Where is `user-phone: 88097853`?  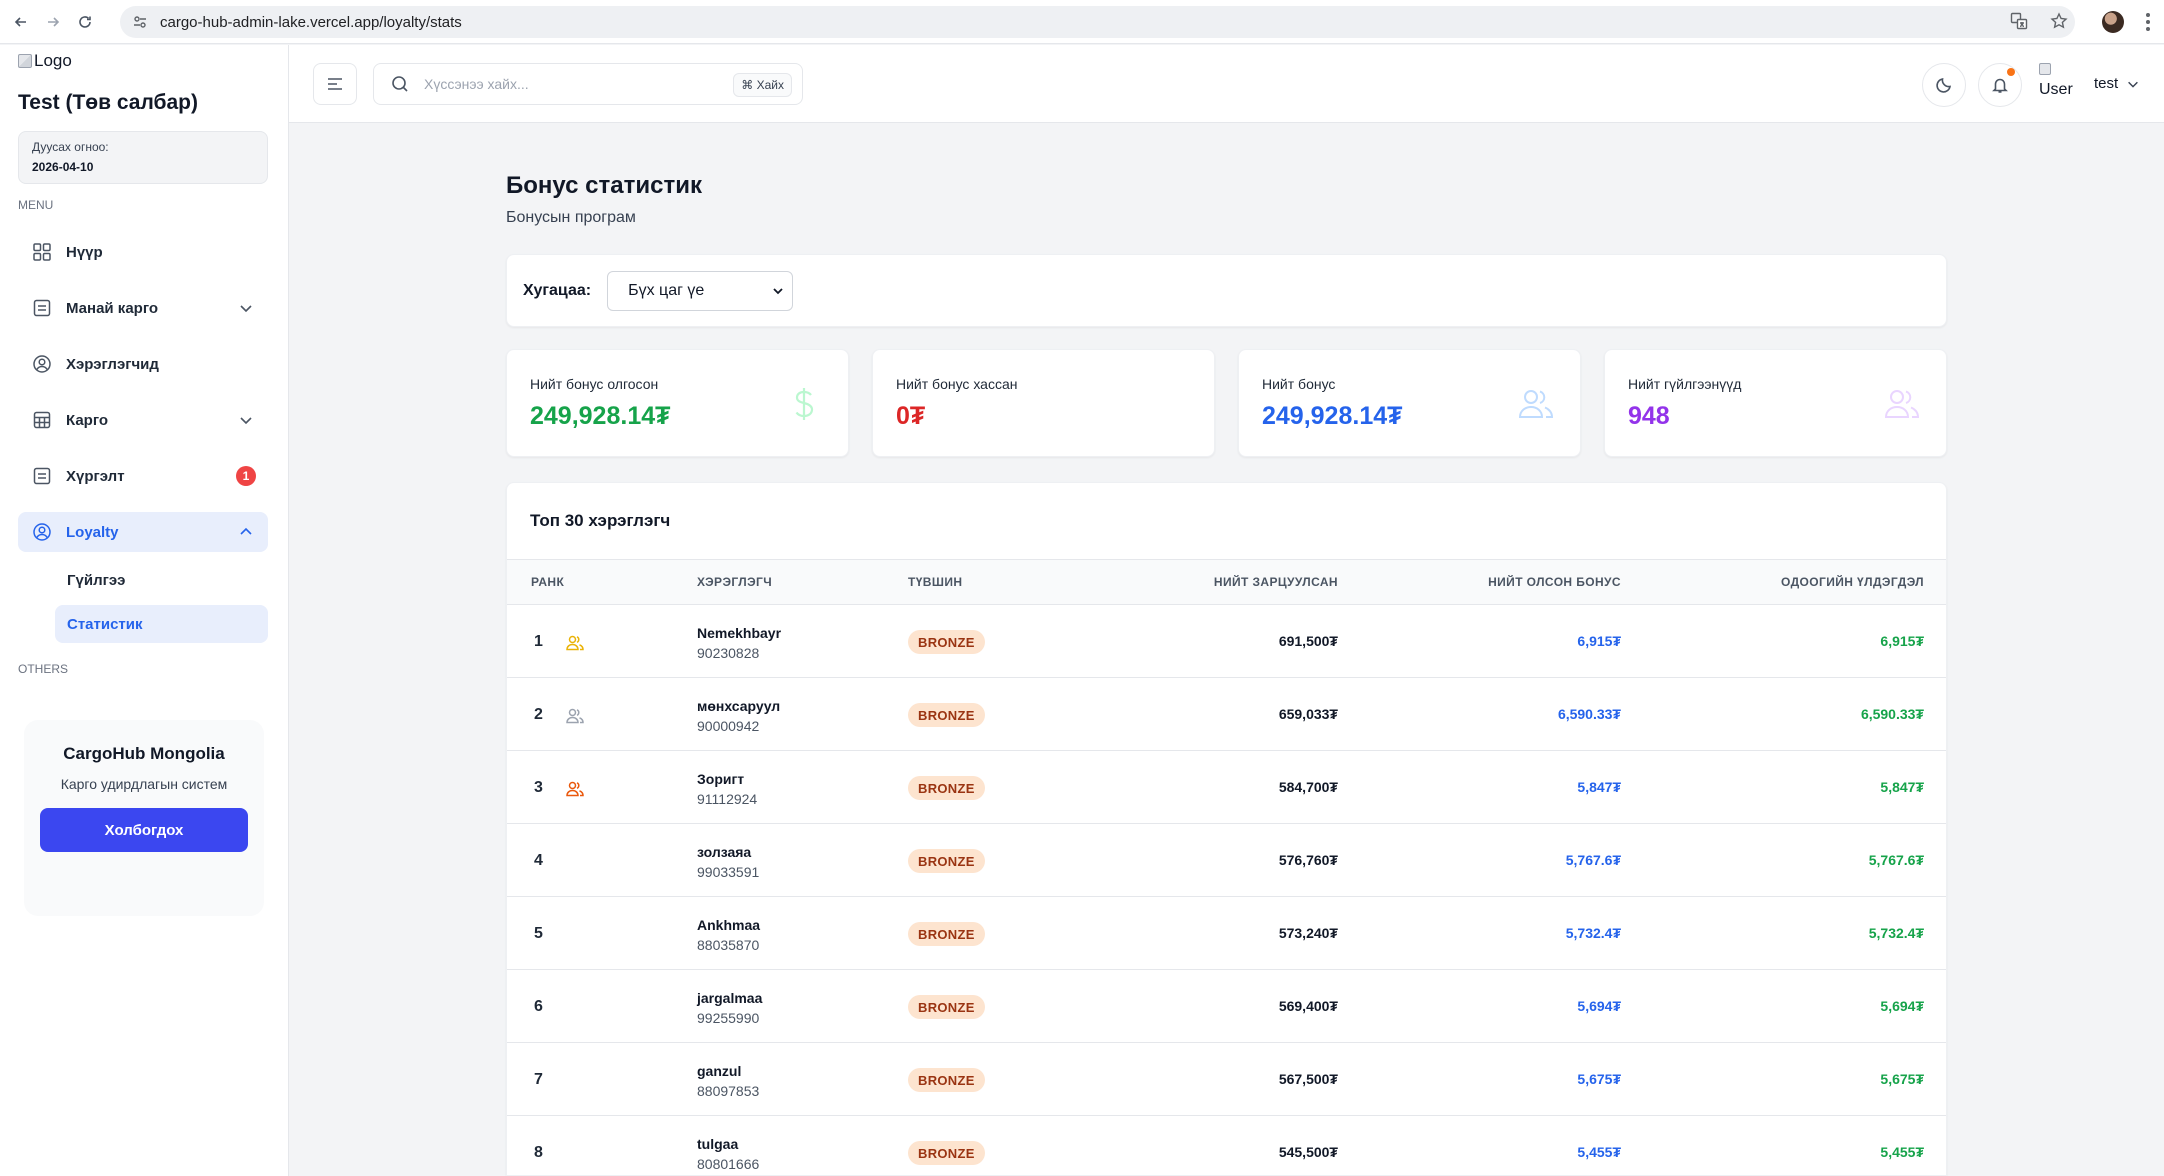 user-phone: 88097853 is located at coordinates (728, 1091).